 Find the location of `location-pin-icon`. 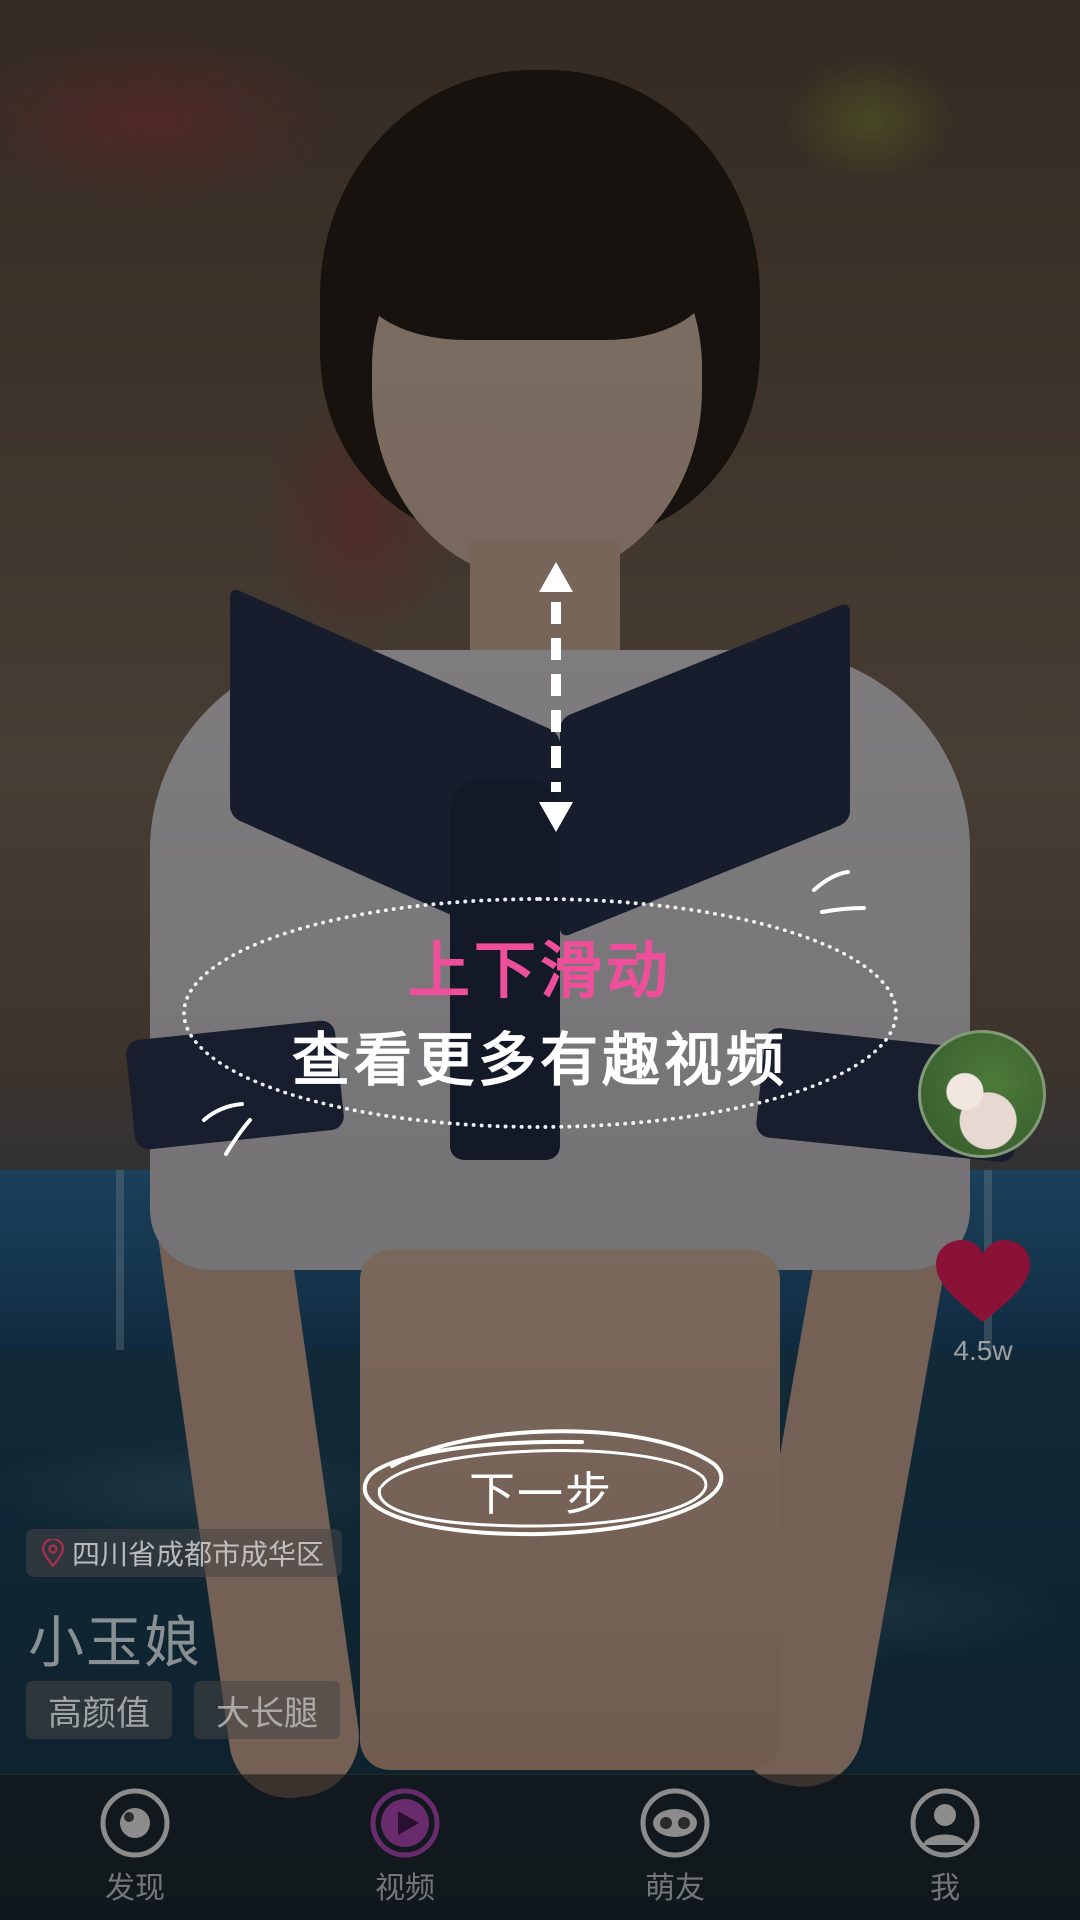

location-pin-icon is located at coordinates (53, 1553).